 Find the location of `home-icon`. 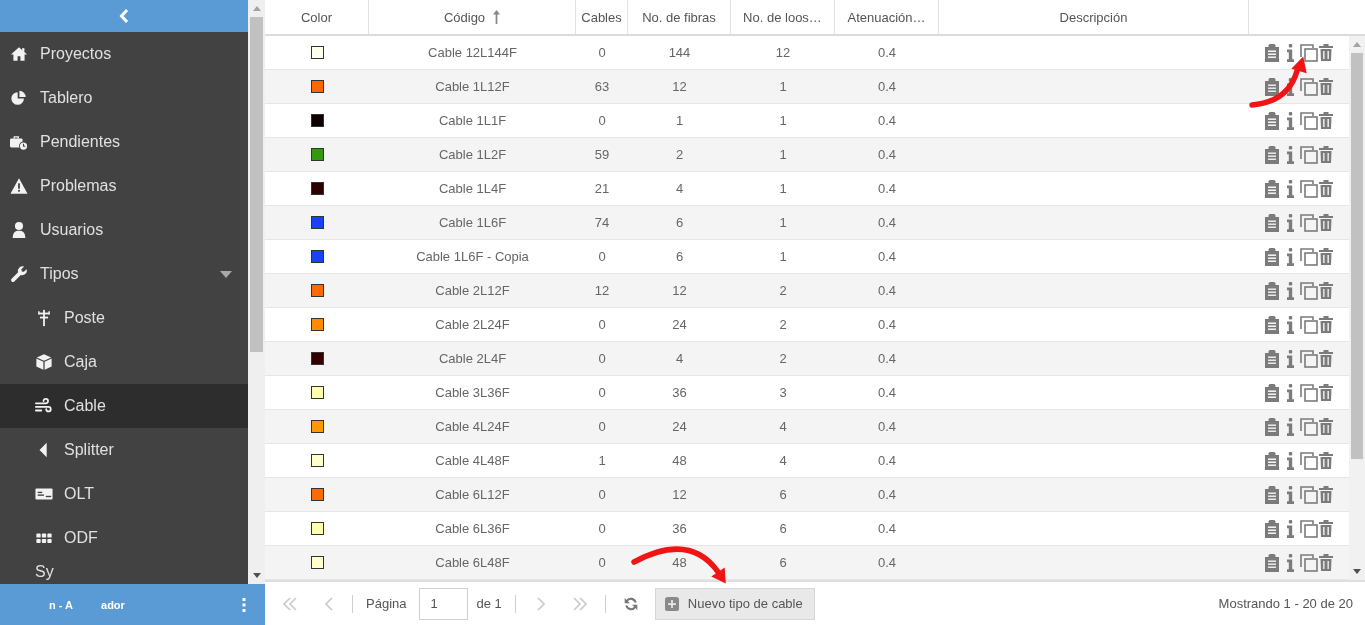

home-icon is located at coordinates (19, 54).